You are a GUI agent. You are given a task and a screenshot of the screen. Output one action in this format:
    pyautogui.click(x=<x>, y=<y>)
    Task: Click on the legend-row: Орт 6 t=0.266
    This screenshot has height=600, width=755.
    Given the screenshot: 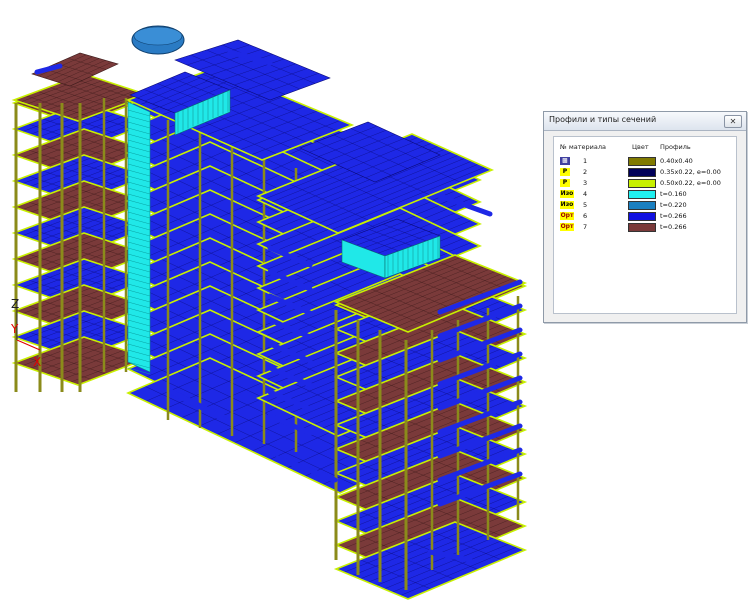 What is the action you would take?
    pyautogui.click(x=645, y=216)
    